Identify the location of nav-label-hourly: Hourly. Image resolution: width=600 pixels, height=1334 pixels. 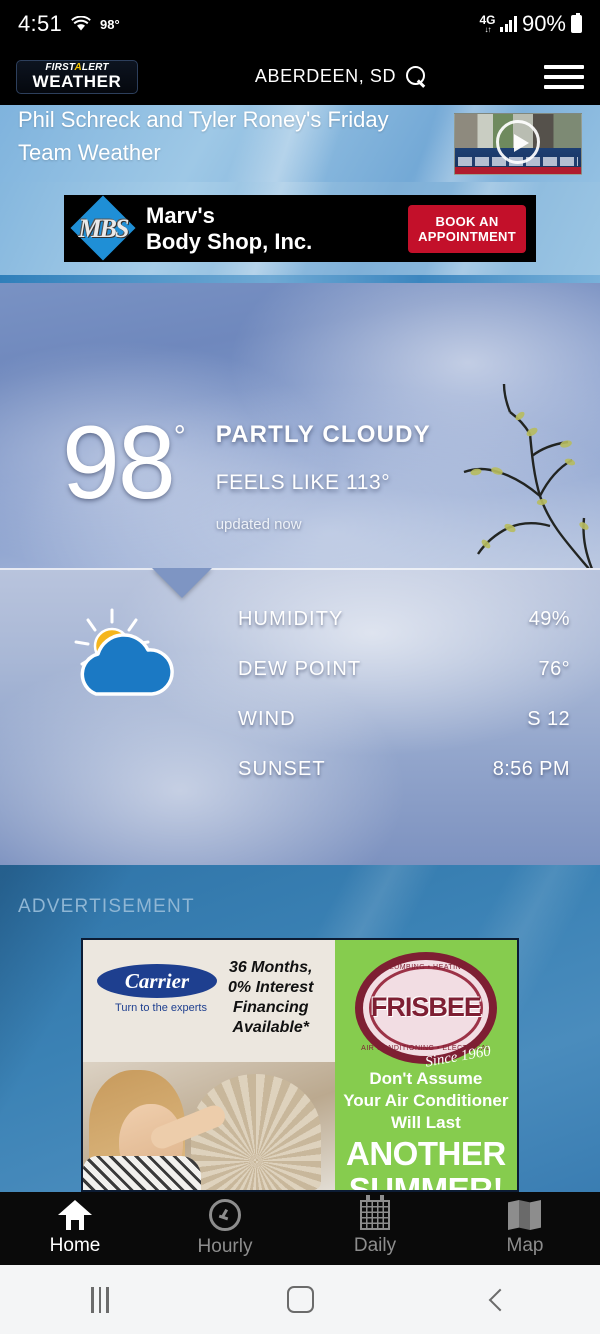
(225, 1246).